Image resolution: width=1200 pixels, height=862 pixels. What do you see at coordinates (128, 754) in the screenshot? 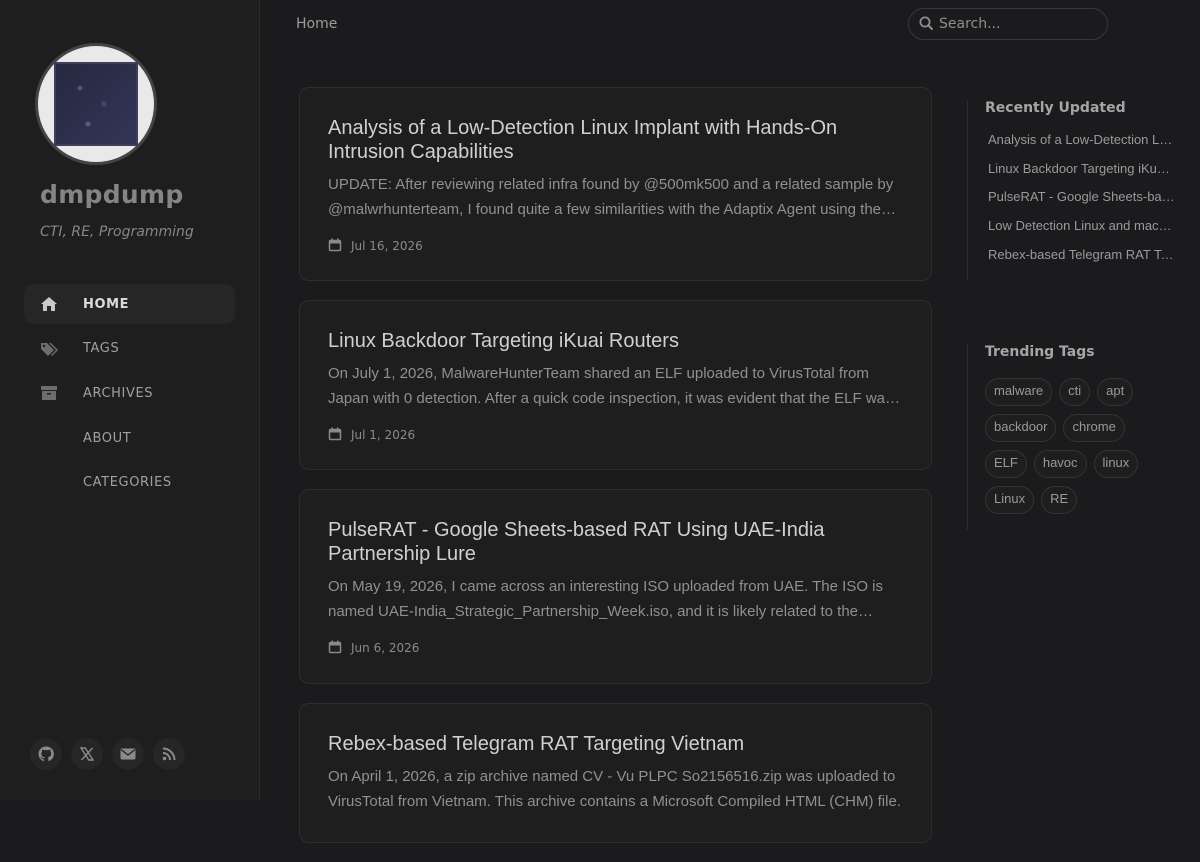
I see `envelope-icon` at bounding box center [128, 754].